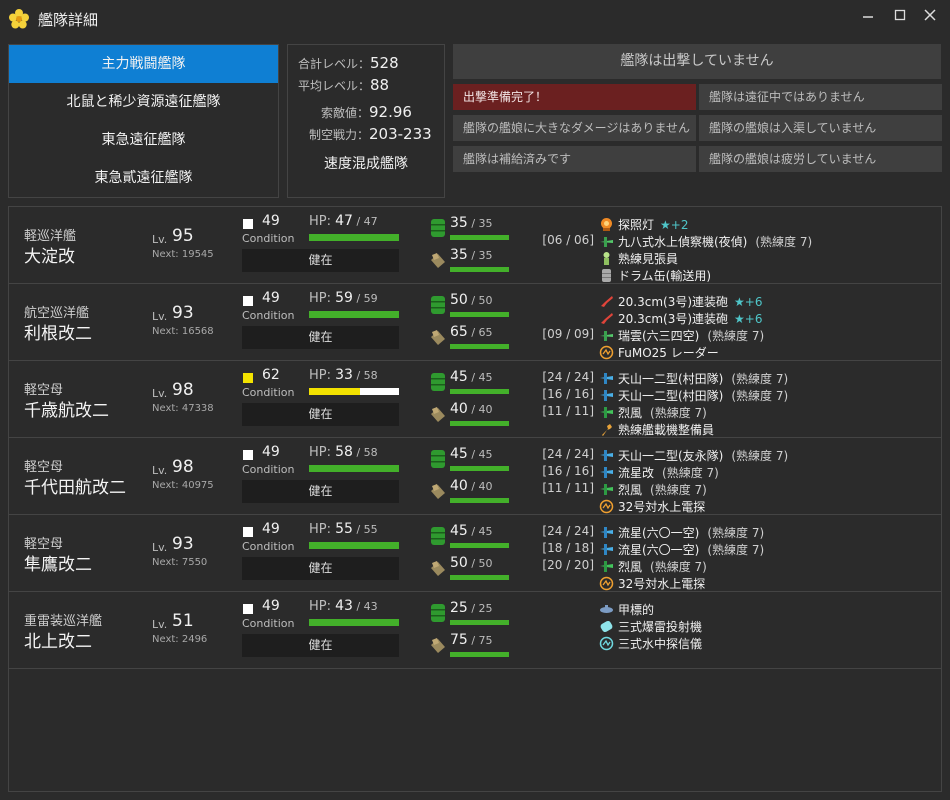  Describe the element at coordinates (343, 452) in the screenshot. I see `hp-text: HP: 58 / 58` at that location.